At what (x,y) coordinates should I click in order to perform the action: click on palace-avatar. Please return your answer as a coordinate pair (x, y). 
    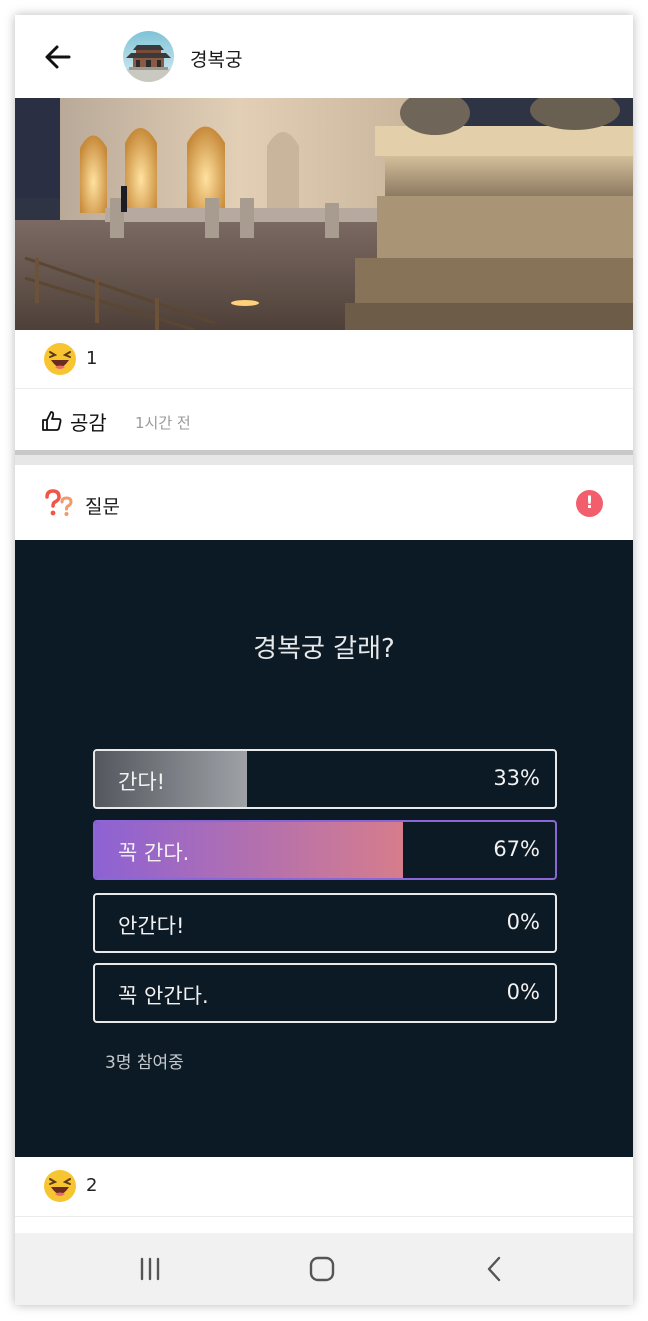
    Looking at the image, I should click on (148, 56).